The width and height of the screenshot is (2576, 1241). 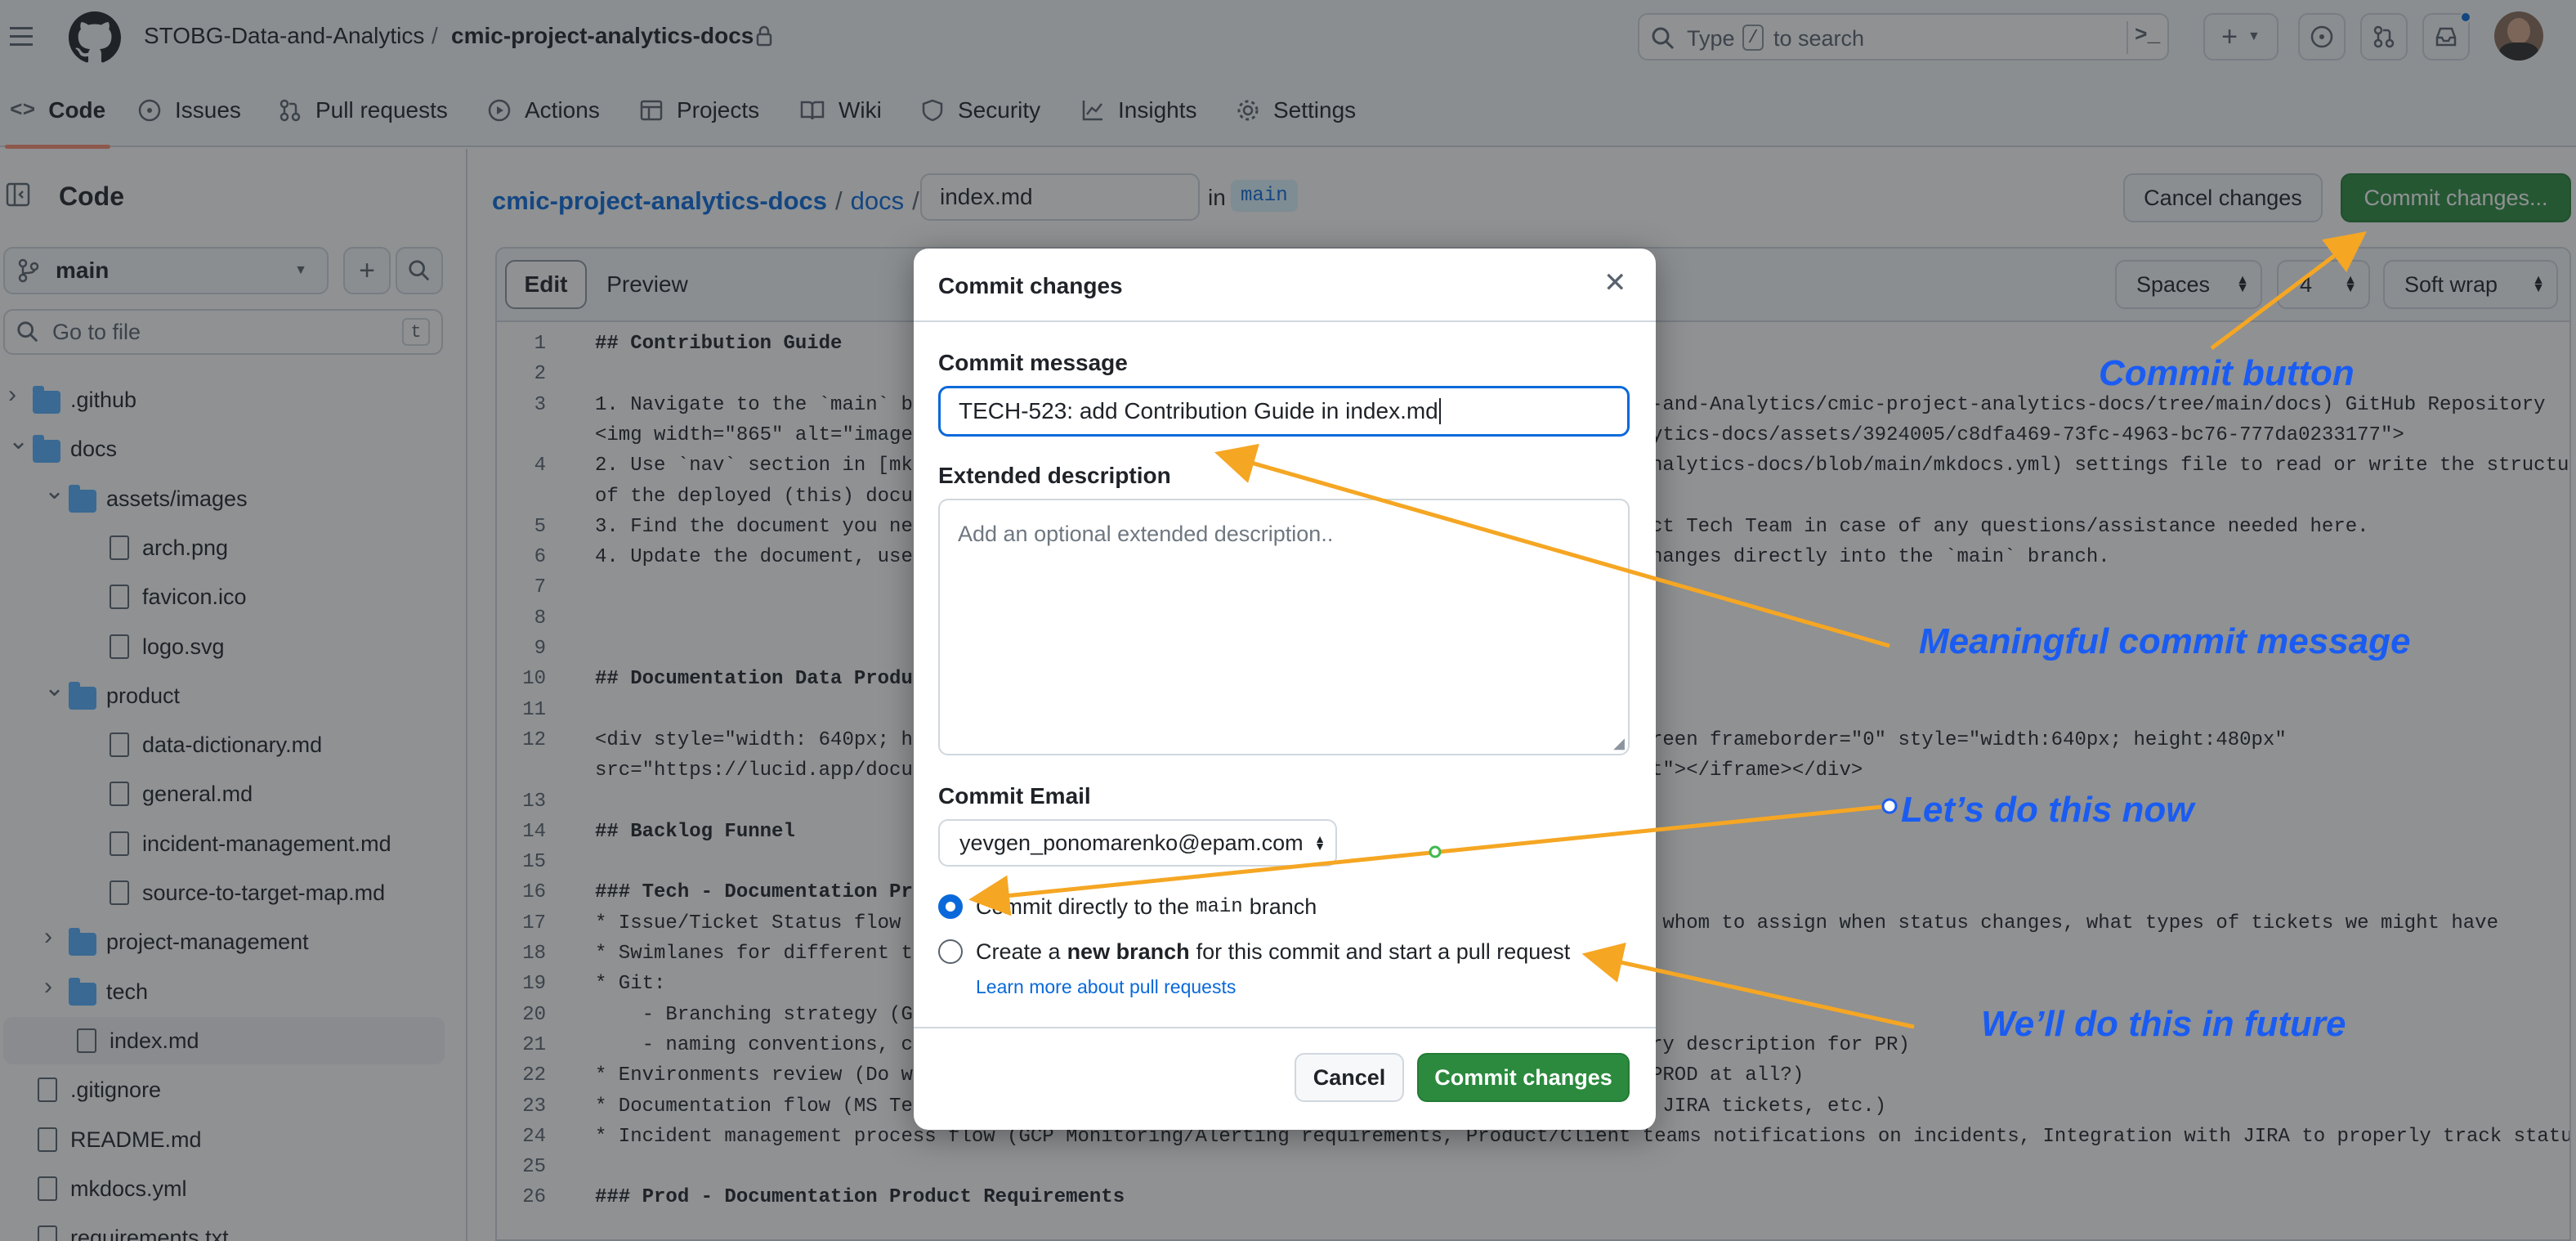 I want to click on annotation-commit-message: Meaningful commit message, so click(x=2165, y=641).